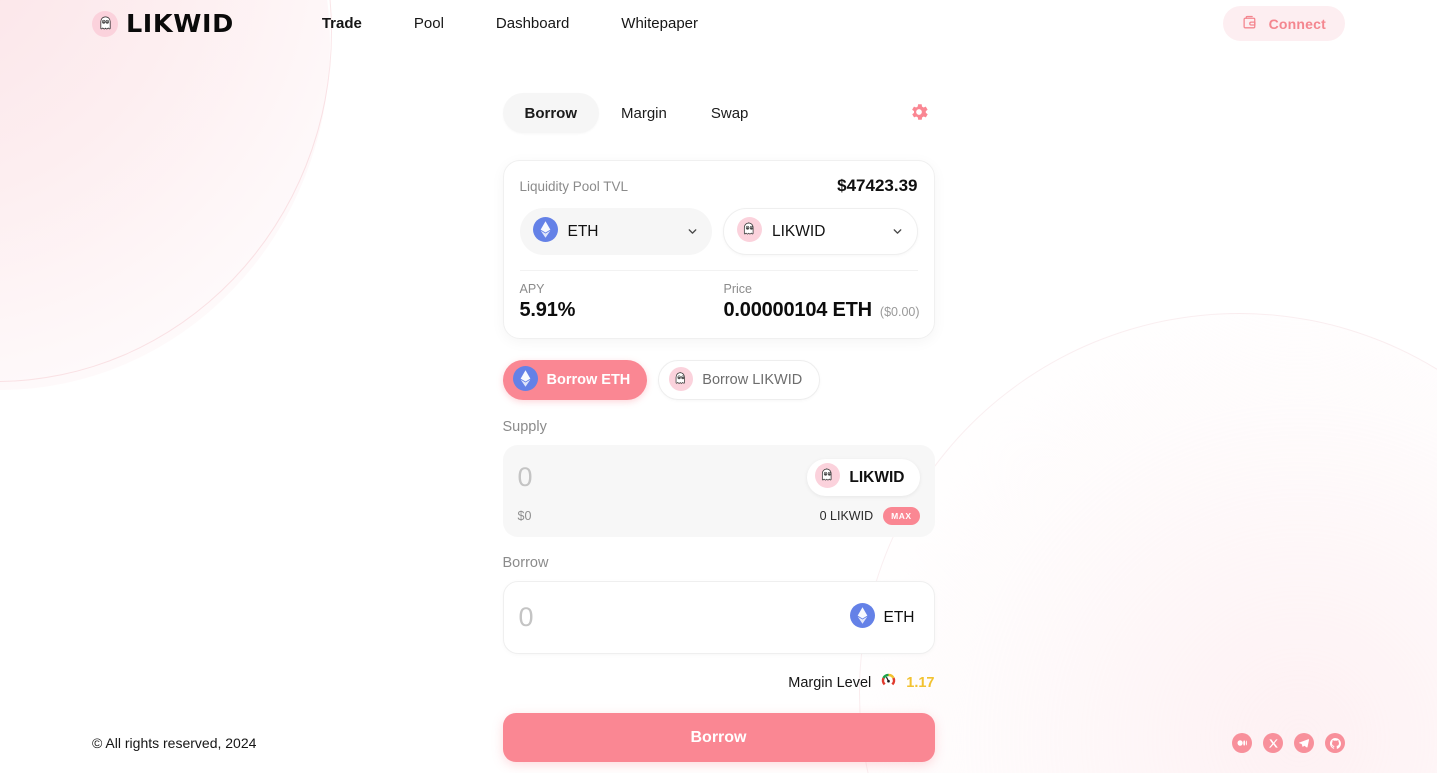  Describe the element at coordinates (659, 23) in the screenshot. I see `nav-item-whitepaper: Whitepaper` at that location.